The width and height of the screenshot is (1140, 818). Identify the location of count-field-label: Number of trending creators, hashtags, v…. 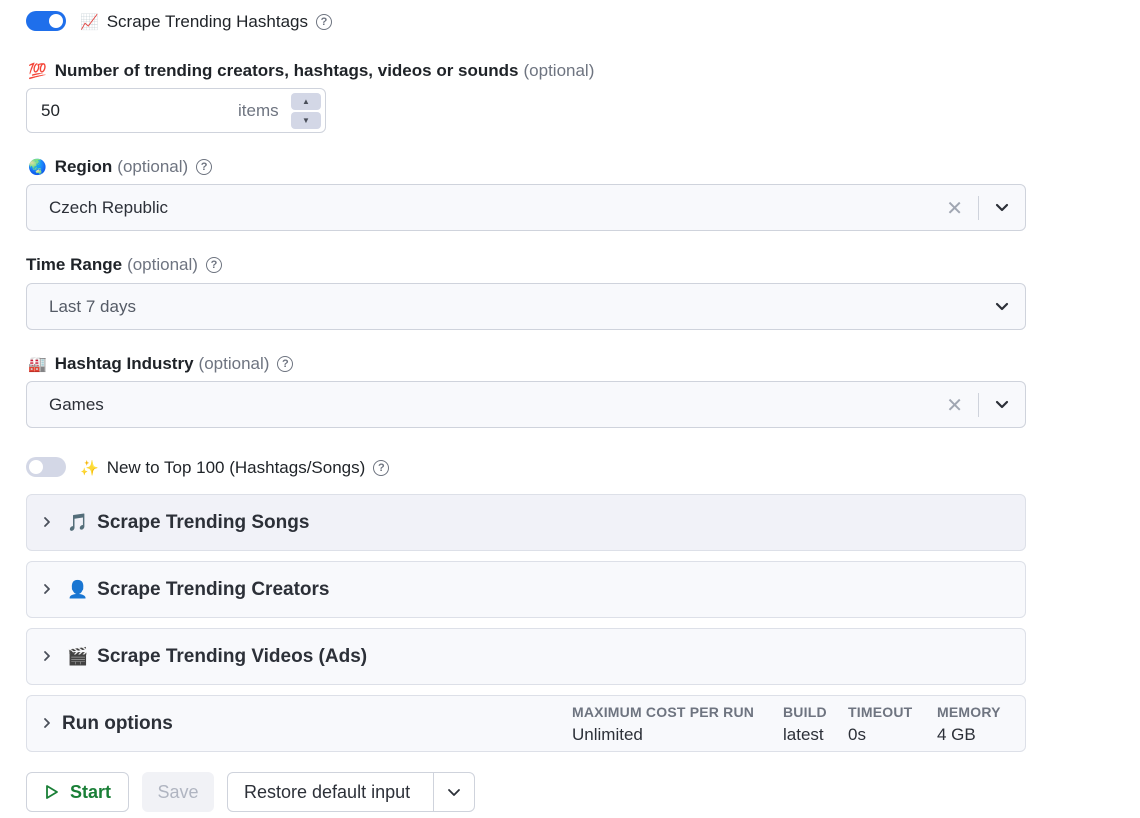
(286, 70).